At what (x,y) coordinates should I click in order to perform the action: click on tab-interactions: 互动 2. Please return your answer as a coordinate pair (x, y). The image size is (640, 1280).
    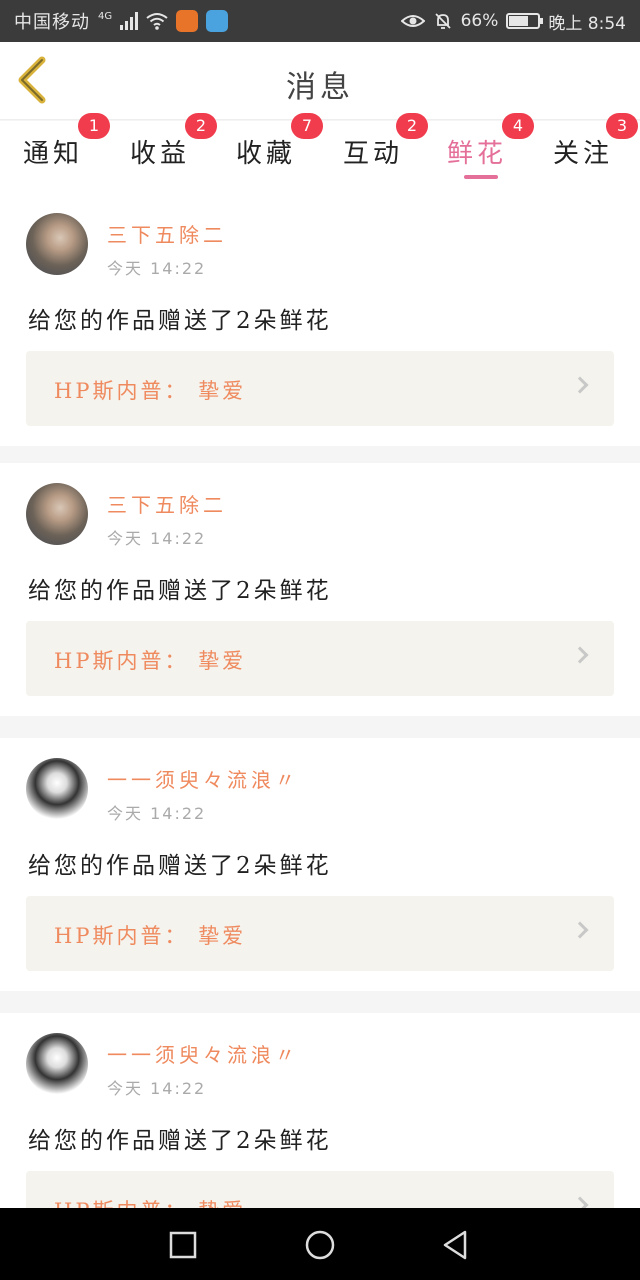
    Looking at the image, I should click on (378, 153).